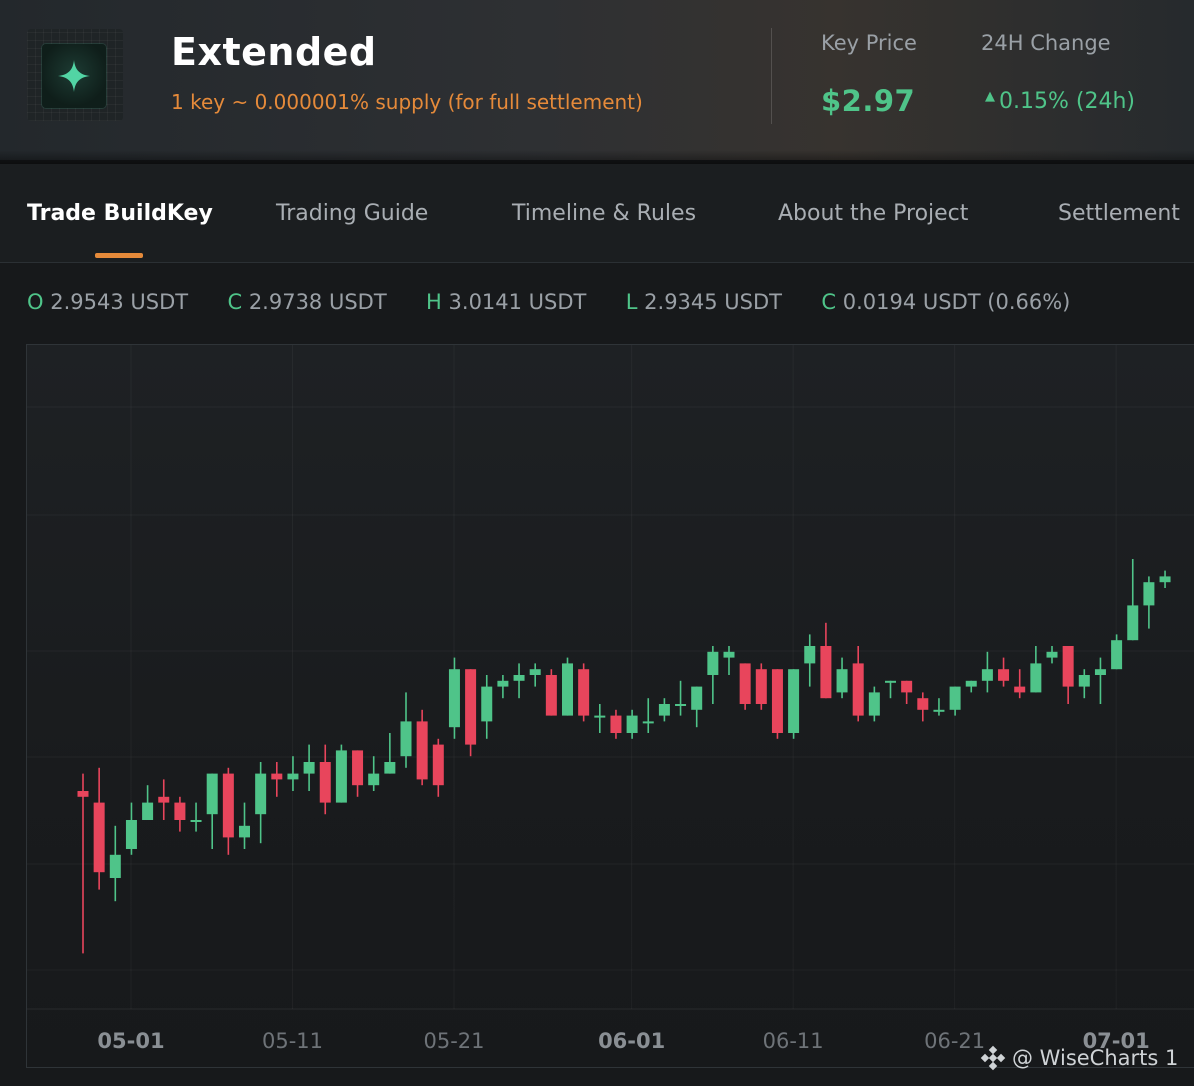  What do you see at coordinates (130, 1041) in the screenshot?
I see `x-axis-tick-label: 05-01` at bounding box center [130, 1041].